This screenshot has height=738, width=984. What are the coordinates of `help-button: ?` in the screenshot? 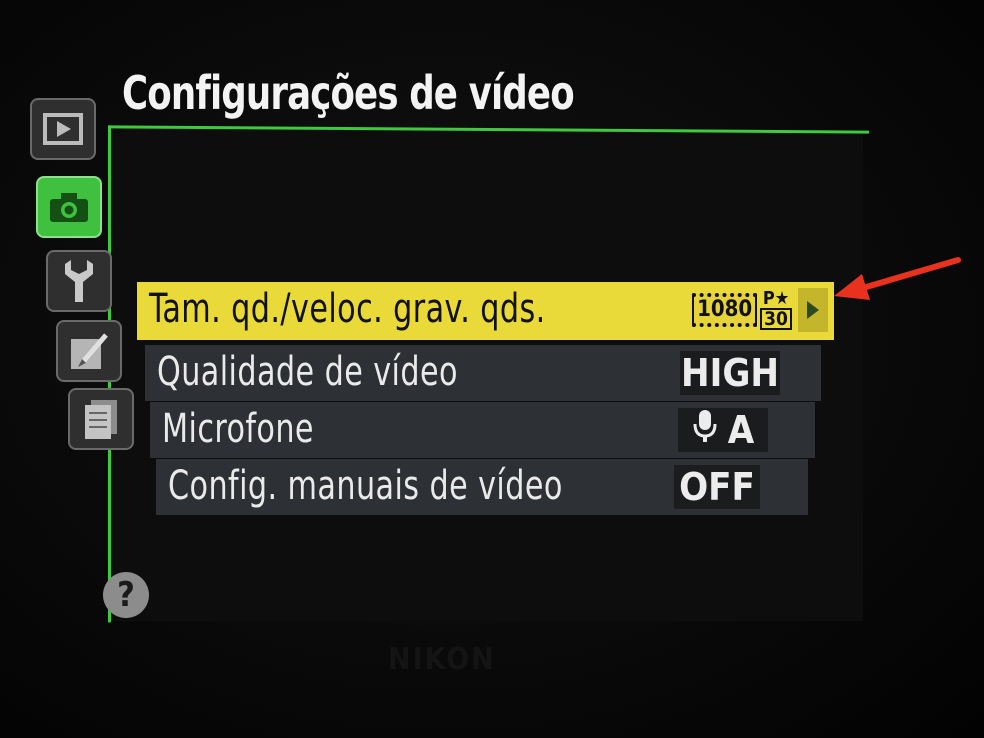 It's located at (126, 595).